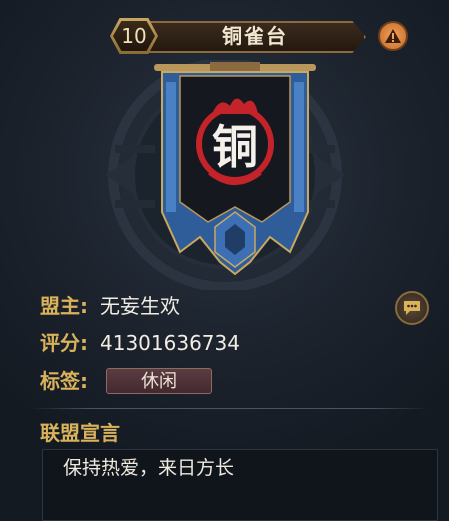 The image size is (449, 521). I want to click on chat-with-leader-button, so click(412, 308).